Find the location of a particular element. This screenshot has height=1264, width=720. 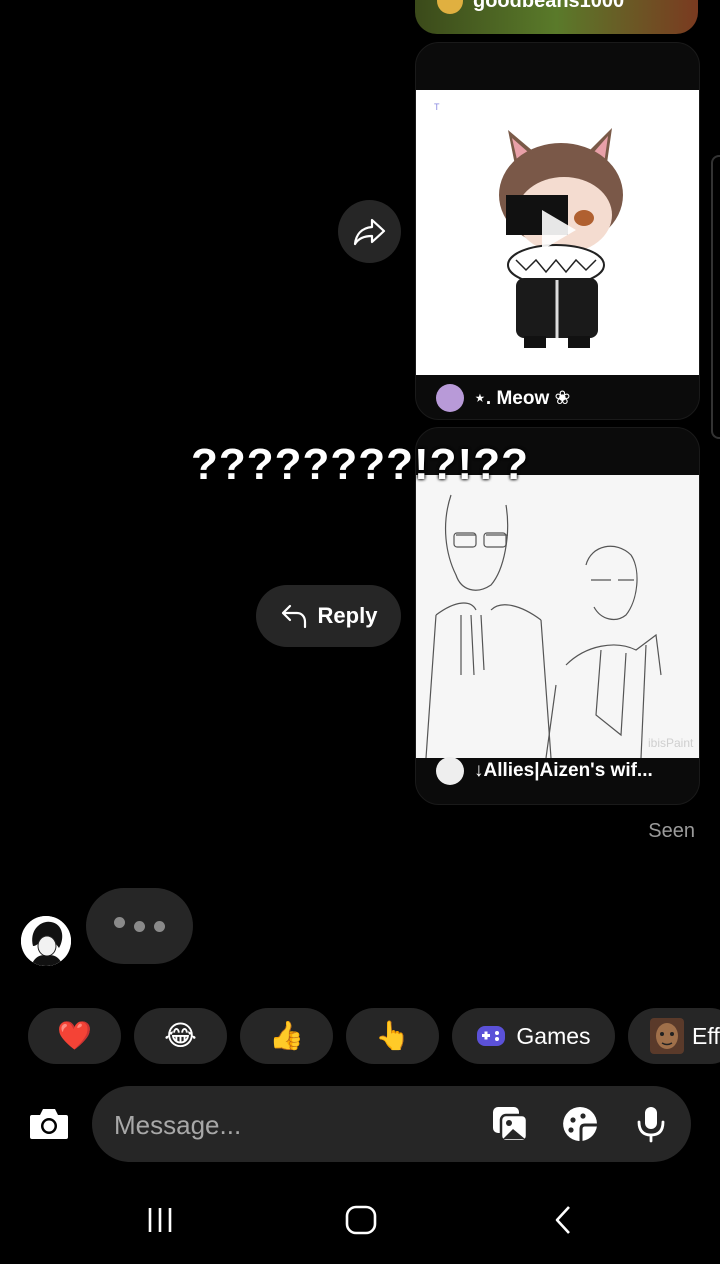

system-navigation-bar is located at coordinates (360, 1221).